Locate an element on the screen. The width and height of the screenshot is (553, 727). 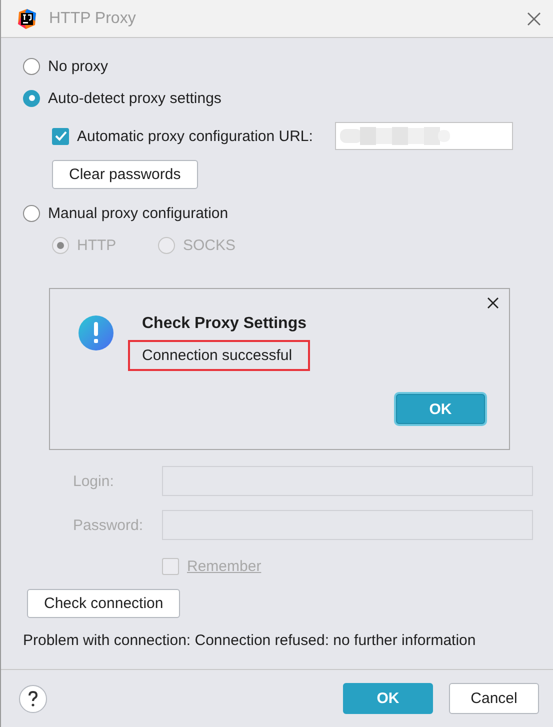
help-button is located at coordinates (33, 698).